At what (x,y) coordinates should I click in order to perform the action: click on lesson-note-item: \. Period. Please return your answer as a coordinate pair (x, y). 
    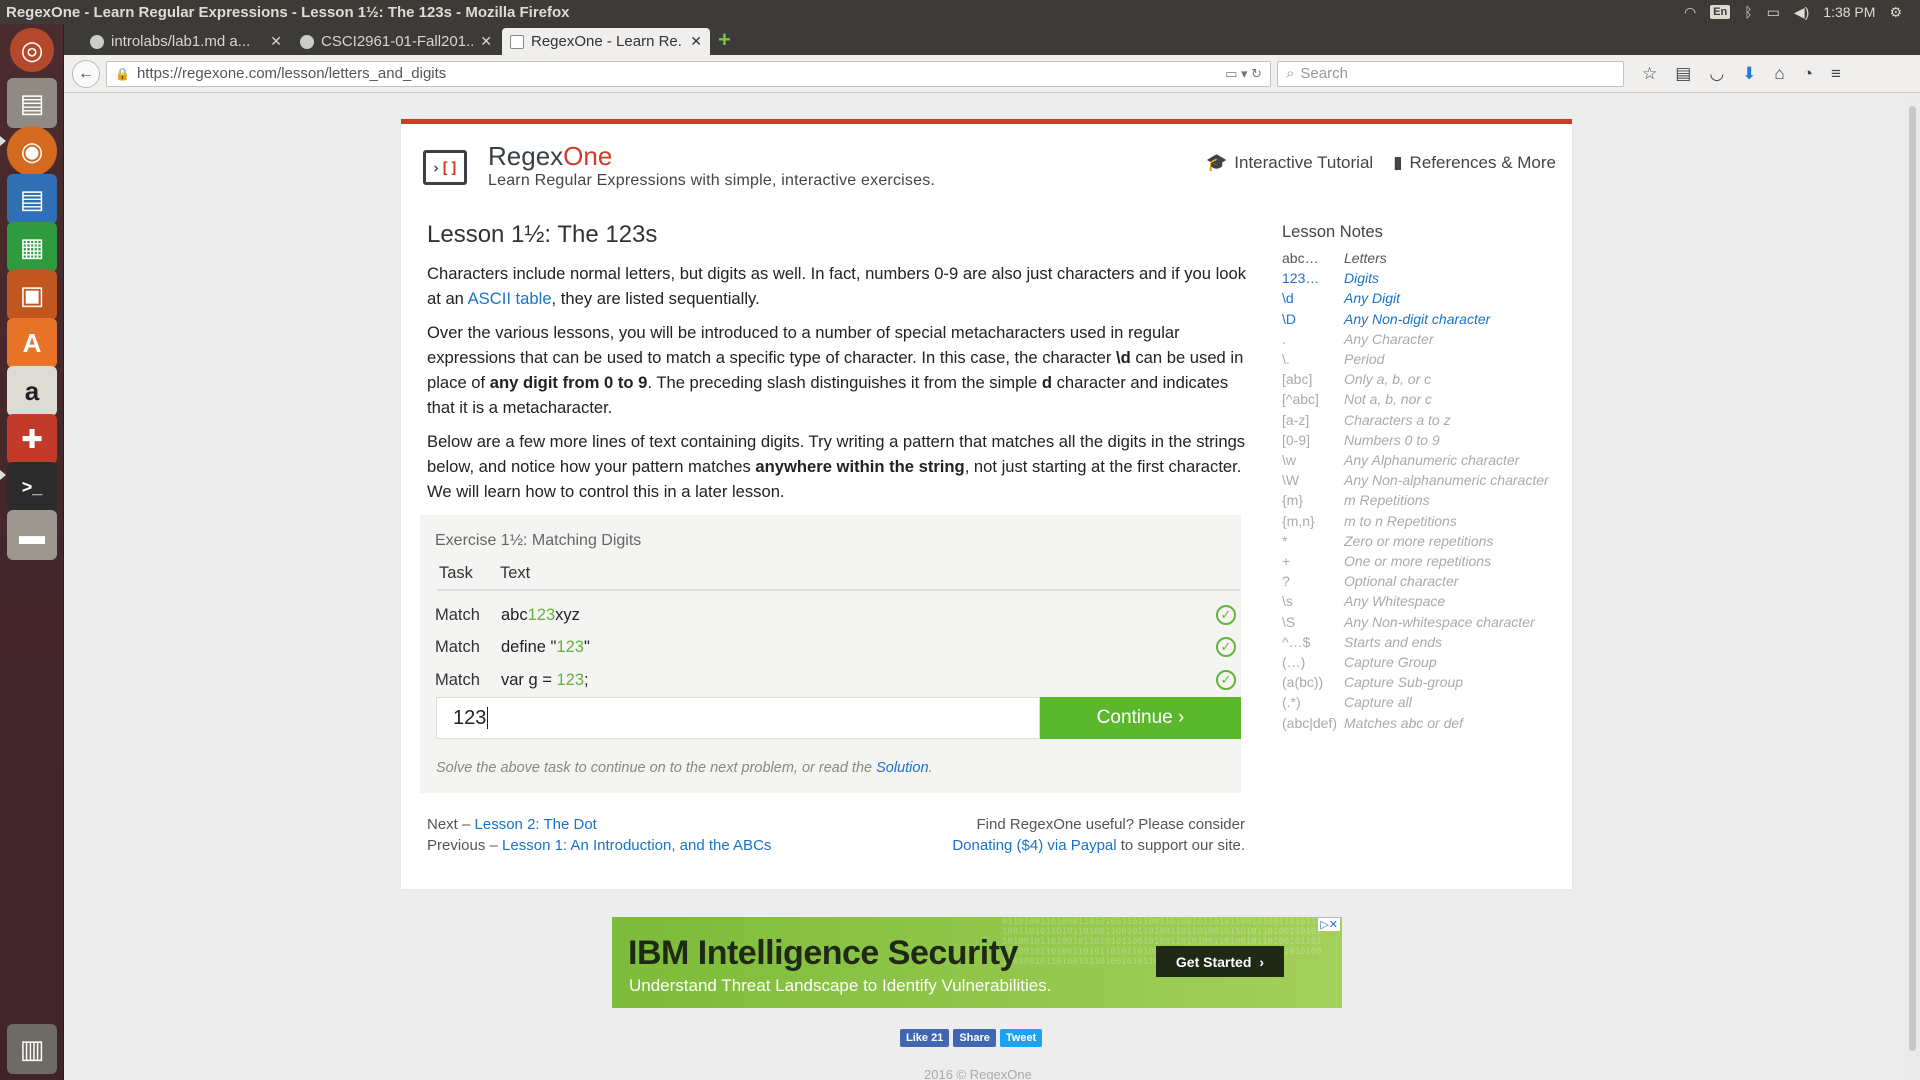
    Looking at the image, I should click on (1417, 359).